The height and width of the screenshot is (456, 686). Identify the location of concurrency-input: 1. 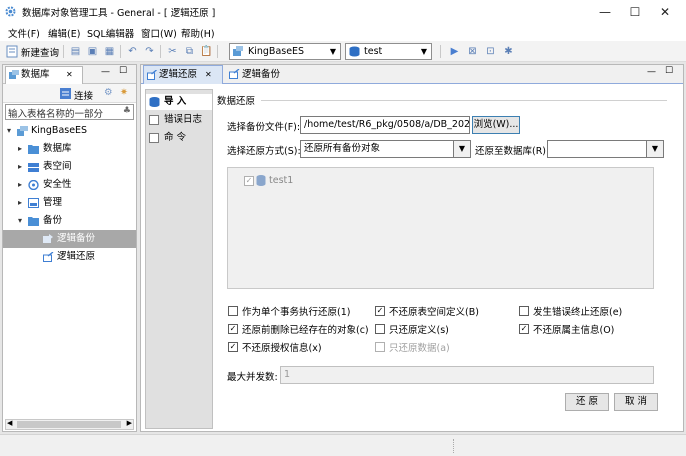
(467, 375).